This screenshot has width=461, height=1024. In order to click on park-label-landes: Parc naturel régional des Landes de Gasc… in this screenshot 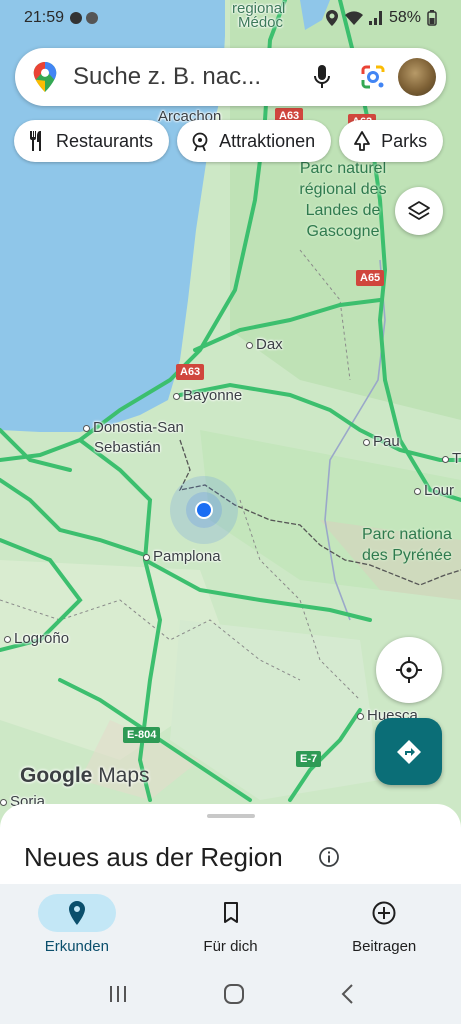, I will do `click(343, 200)`.